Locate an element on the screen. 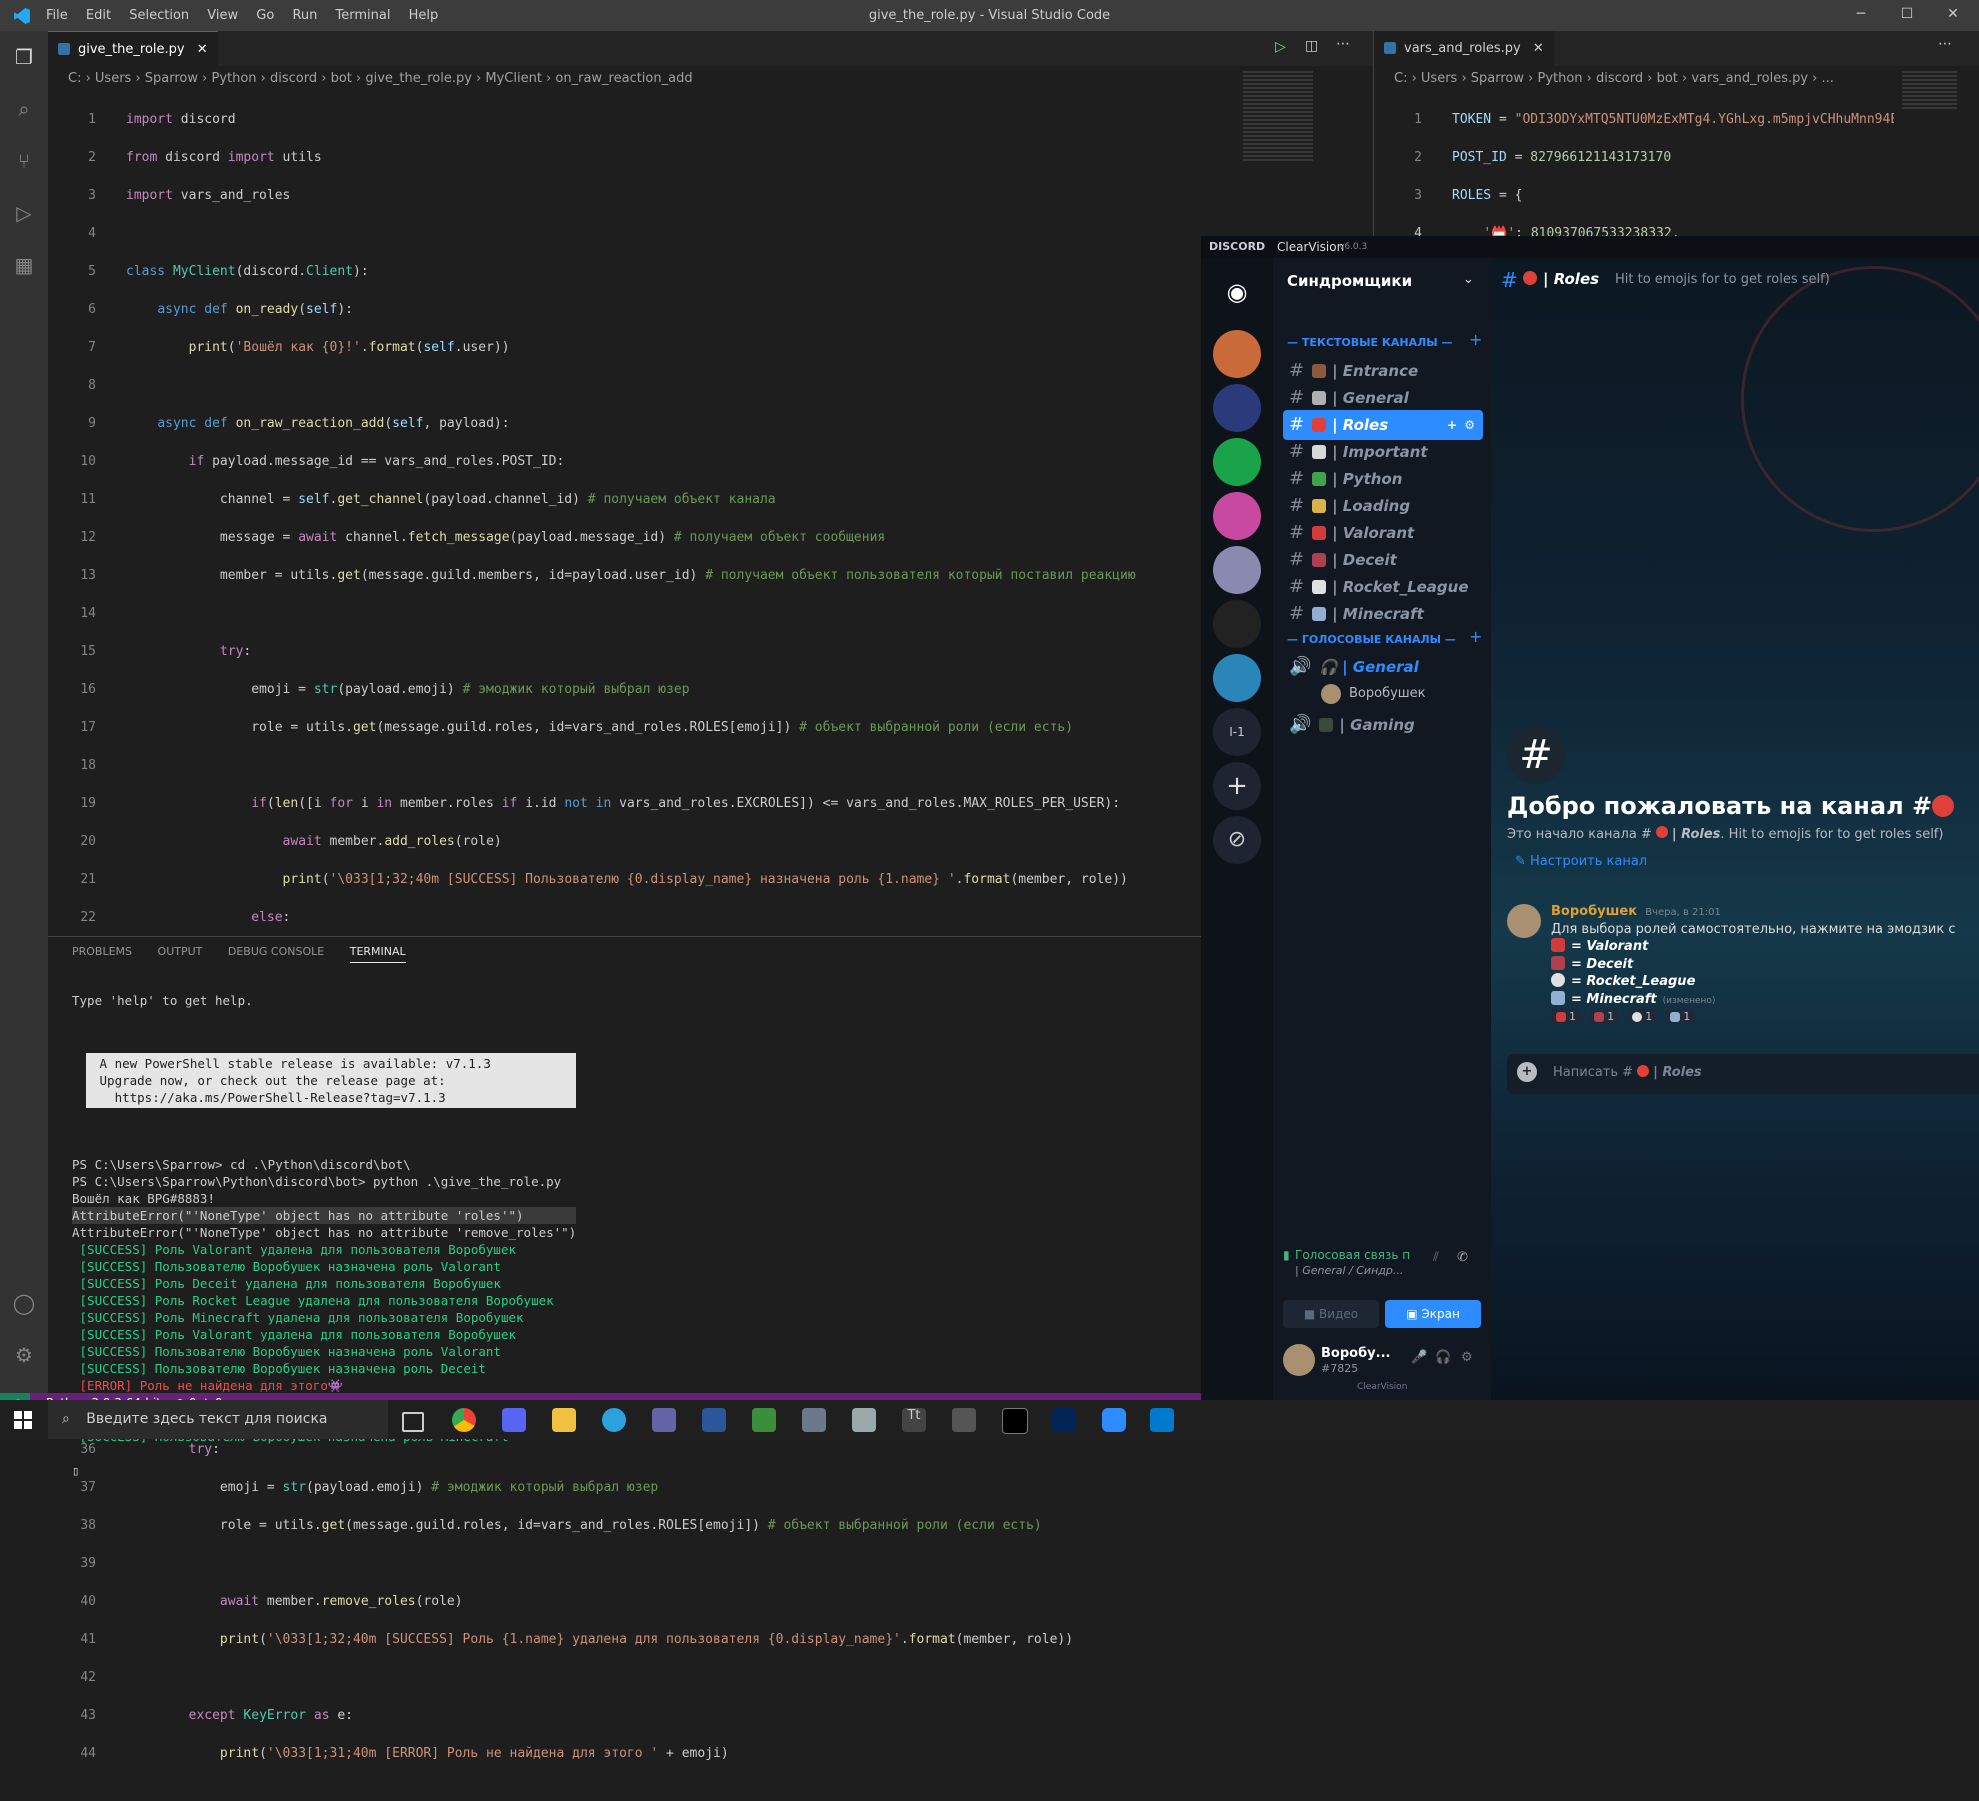  screen-share-button: ▣ Экран is located at coordinates (1433, 1314).